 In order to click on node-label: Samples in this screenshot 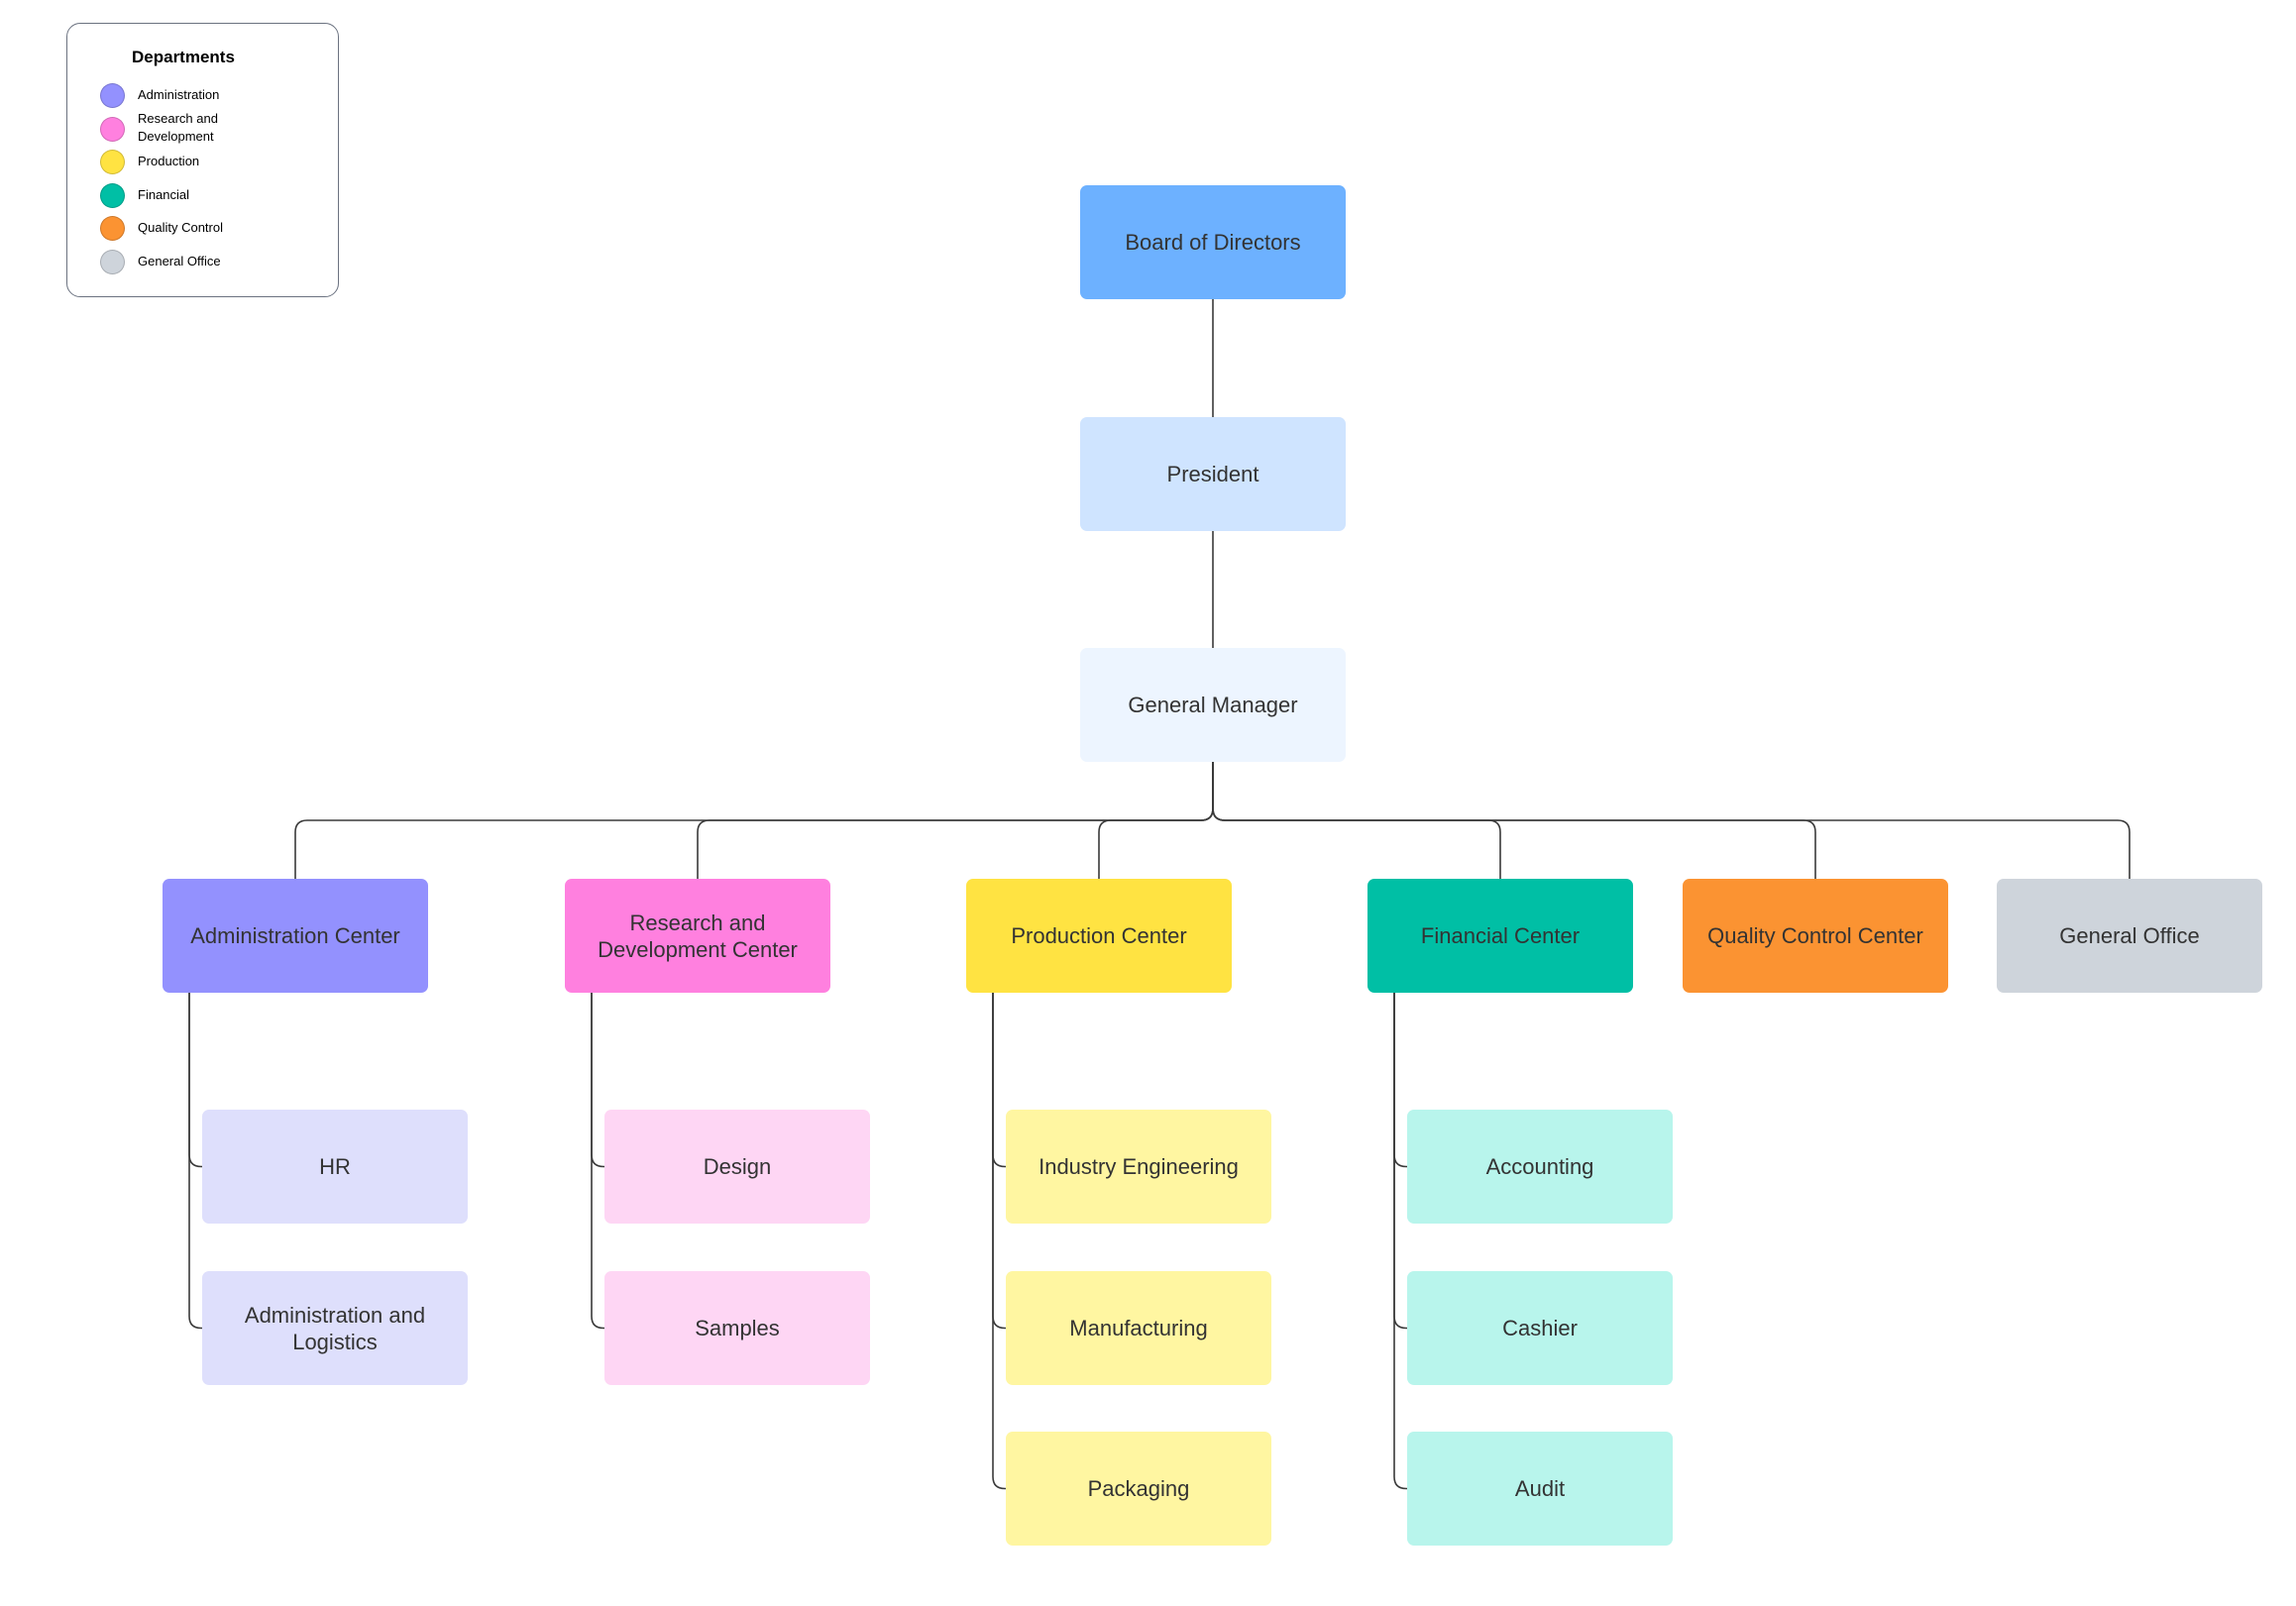, I will do `click(737, 1328)`.